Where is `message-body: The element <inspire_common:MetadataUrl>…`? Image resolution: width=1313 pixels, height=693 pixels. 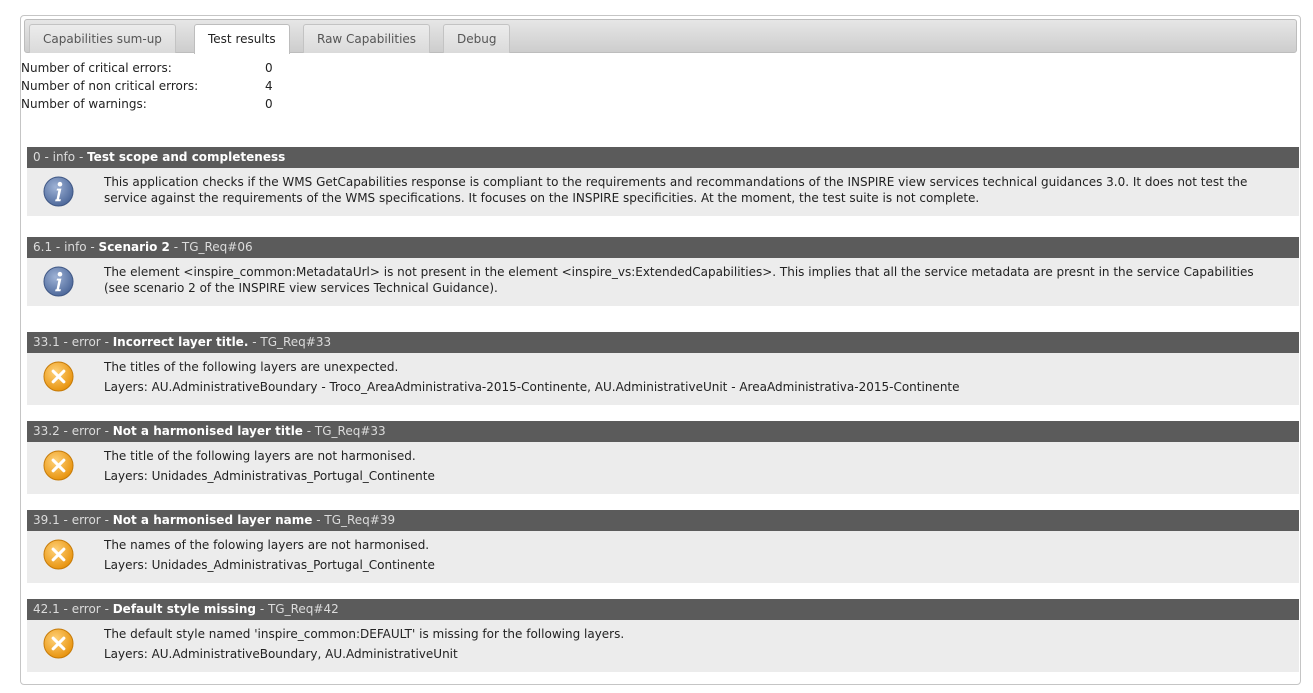
message-body: The element <inspire_common:MetadataUrl>… is located at coordinates (663, 282).